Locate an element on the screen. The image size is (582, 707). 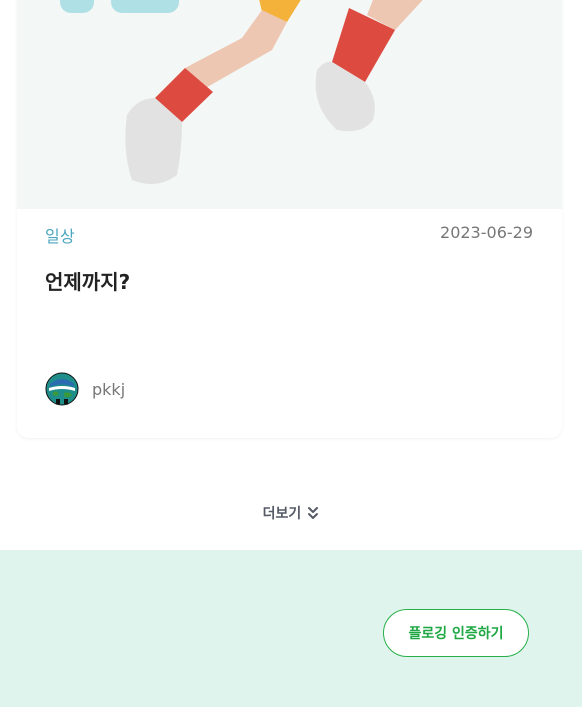
post-author: pkkj is located at coordinates (85, 389).